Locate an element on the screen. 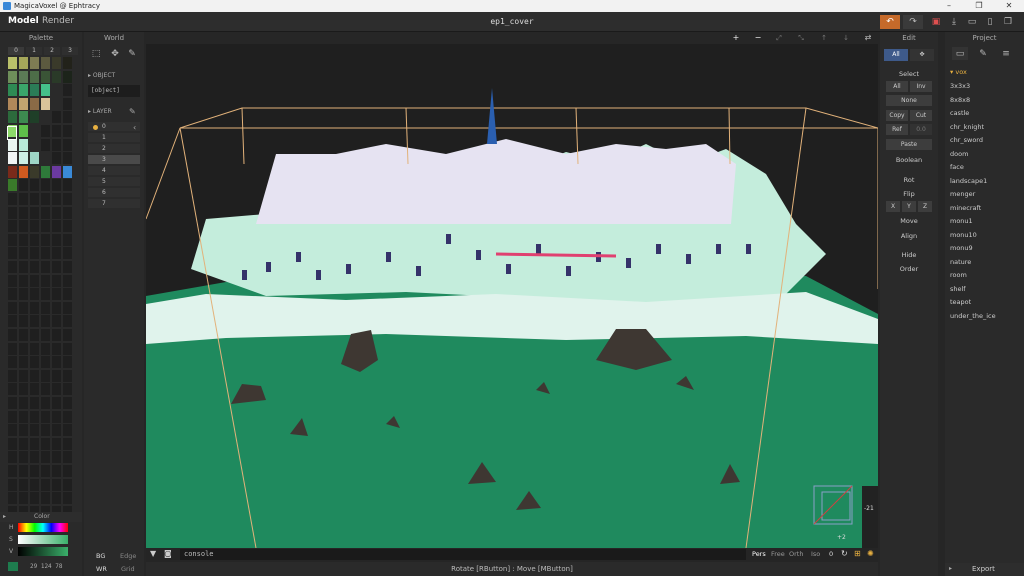 This screenshot has height=576, width=1024. edge-button: Edge is located at coordinates (128, 556).